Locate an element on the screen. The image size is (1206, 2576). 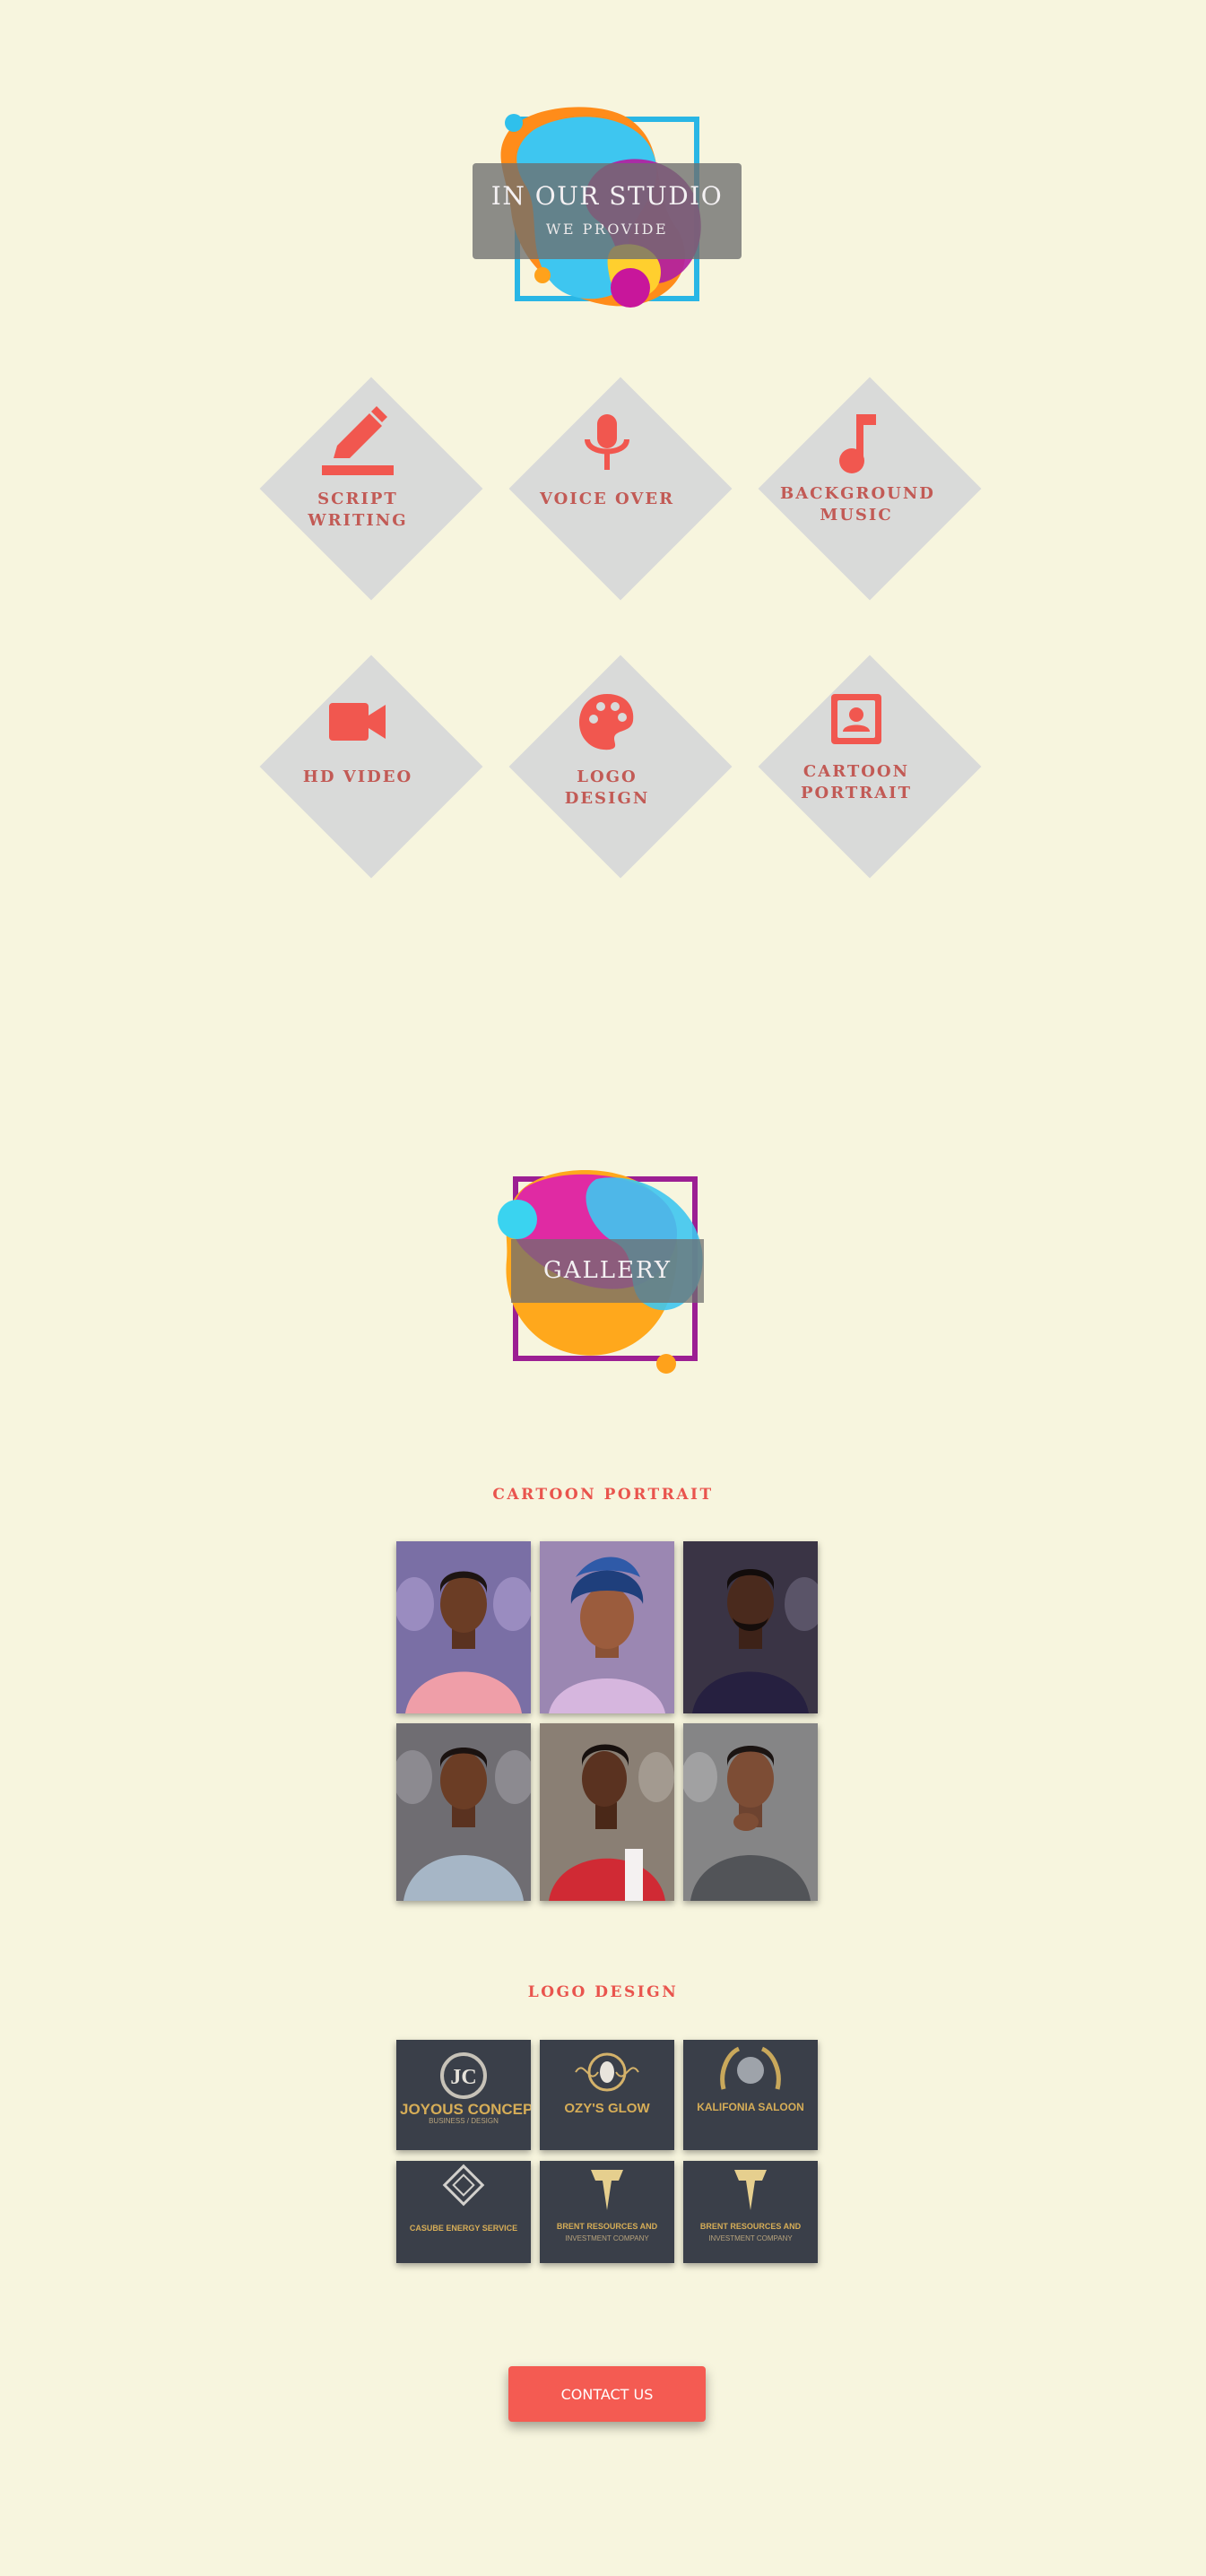
contact-us-button: CONTACT US is located at coordinates (607, 2394).